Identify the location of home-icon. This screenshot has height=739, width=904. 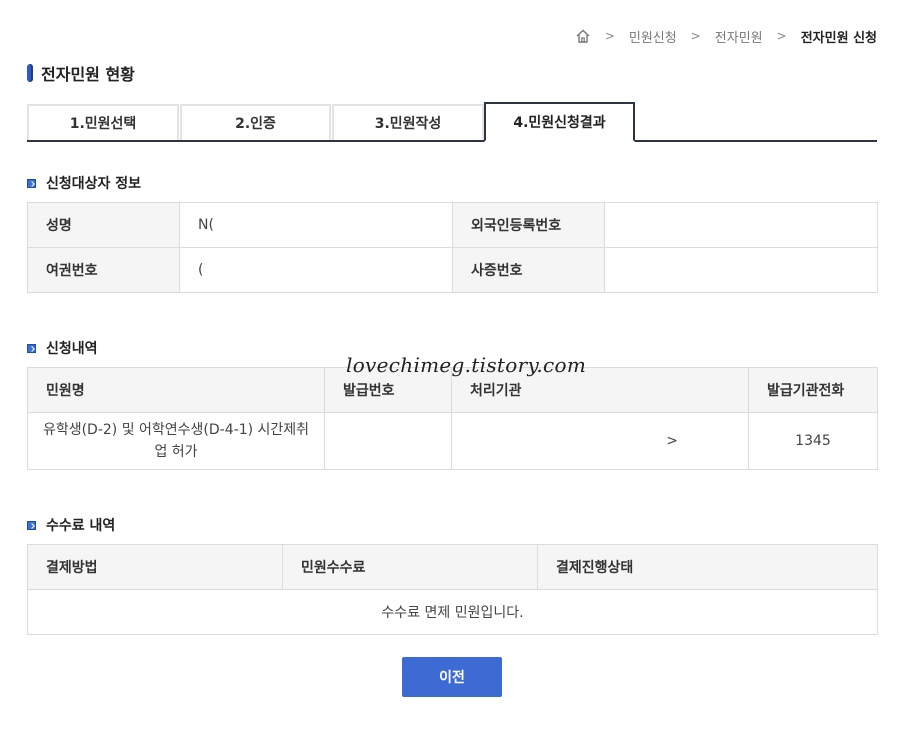
(583, 36).